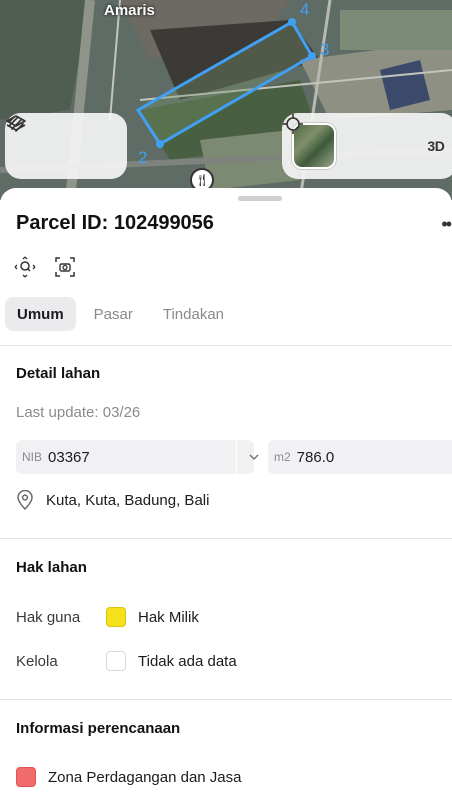 The image size is (452, 804). What do you see at coordinates (40, 314) in the screenshot?
I see `tab-umum: Umum` at bounding box center [40, 314].